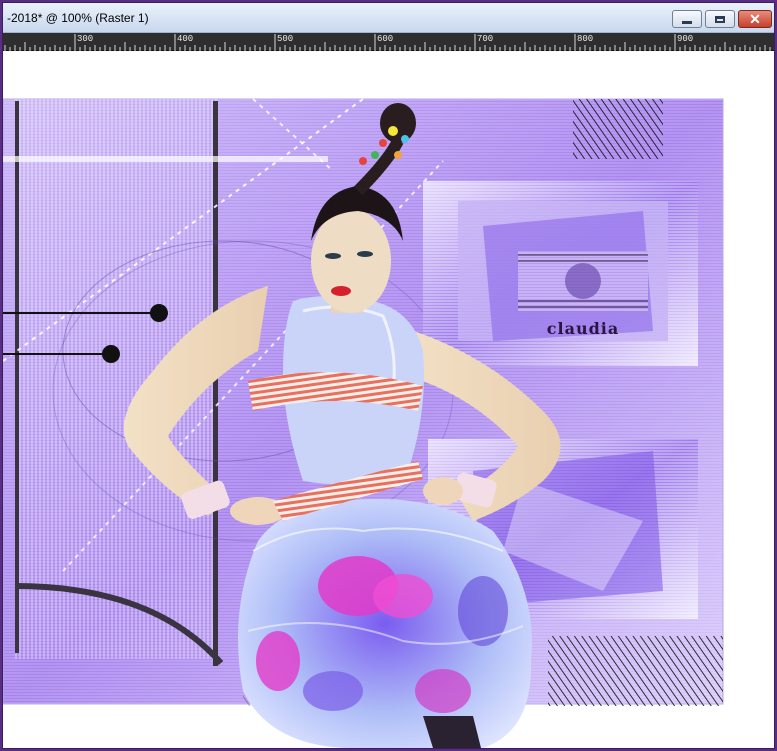 The image size is (777, 751). I want to click on lips, so click(341, 291).